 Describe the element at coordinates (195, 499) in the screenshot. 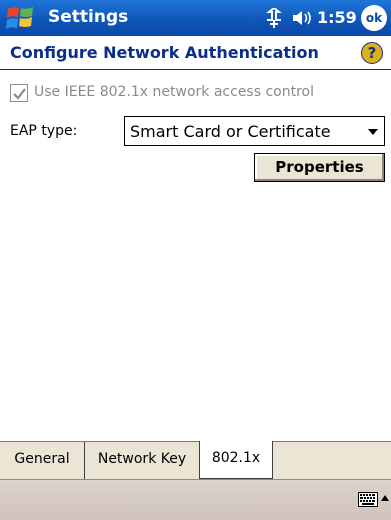

I see `menu-bar` at that location.